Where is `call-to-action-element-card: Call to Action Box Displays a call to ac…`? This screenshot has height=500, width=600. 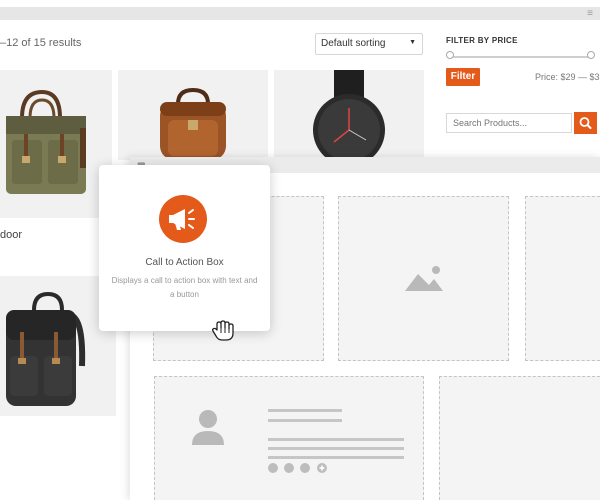 call-to-action-element-card: Call to Action Box Displays a call to ac… is located at coordinates (184, 248).